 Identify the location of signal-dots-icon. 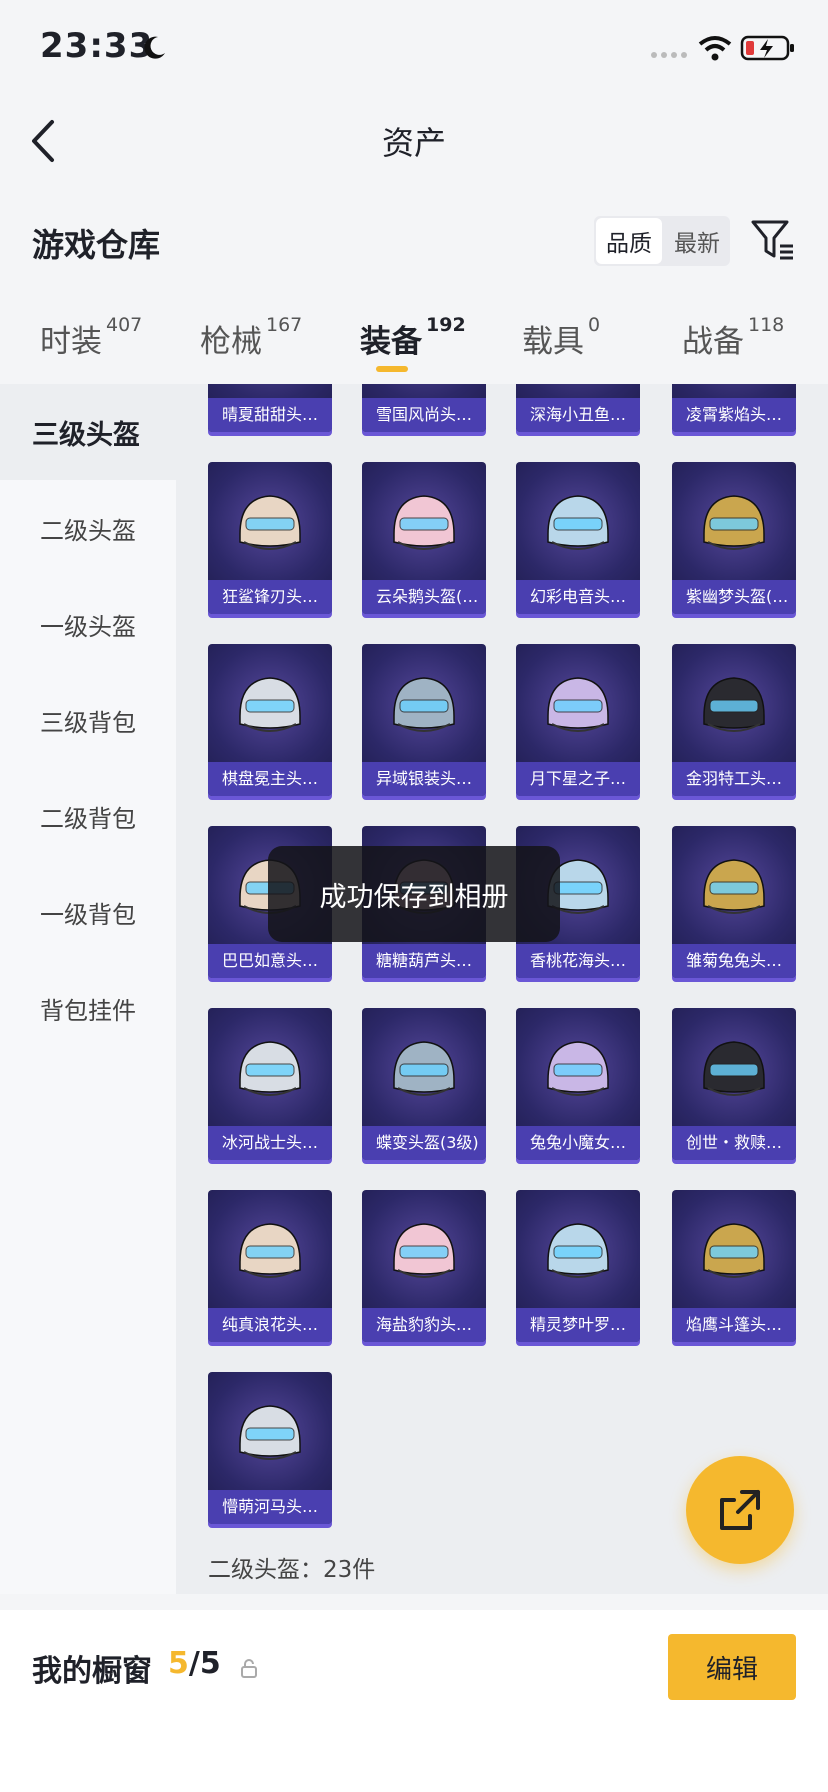
(669, 55).